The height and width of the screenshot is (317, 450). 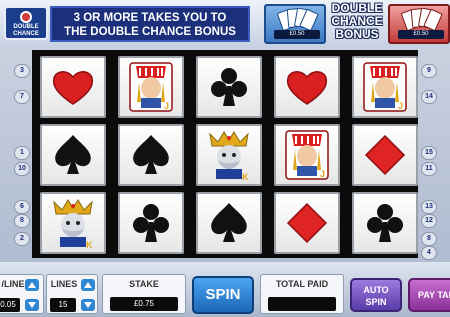 I want to click on banner-line-2: THE DOUBLE CHANCE BONUS, so click(x=150, y=32).